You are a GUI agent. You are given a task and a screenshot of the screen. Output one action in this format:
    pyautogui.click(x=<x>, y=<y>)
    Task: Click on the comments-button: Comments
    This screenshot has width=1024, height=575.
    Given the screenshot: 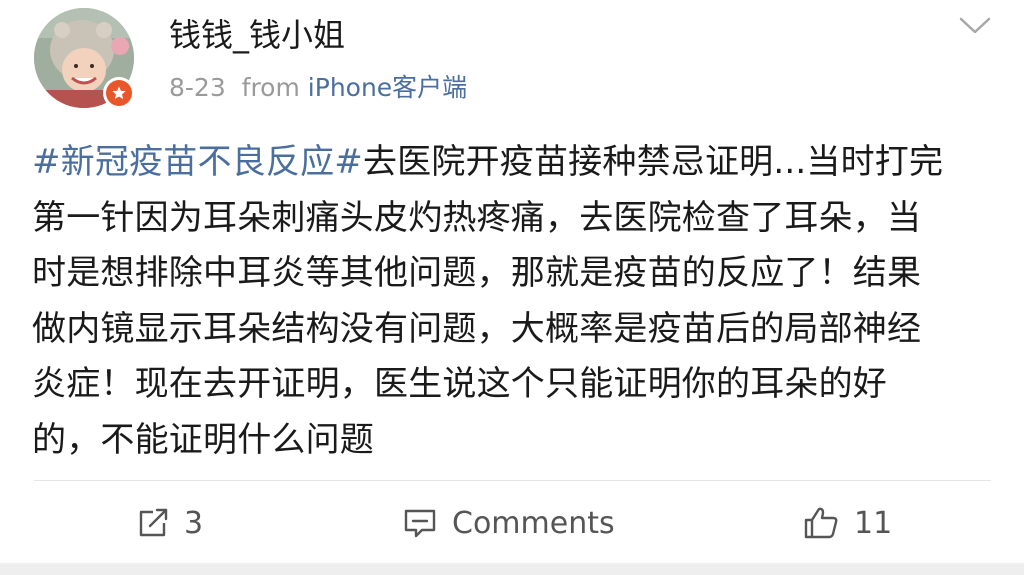 What is the action you would take?
    pyautogui.click(x=508, y=523)
    